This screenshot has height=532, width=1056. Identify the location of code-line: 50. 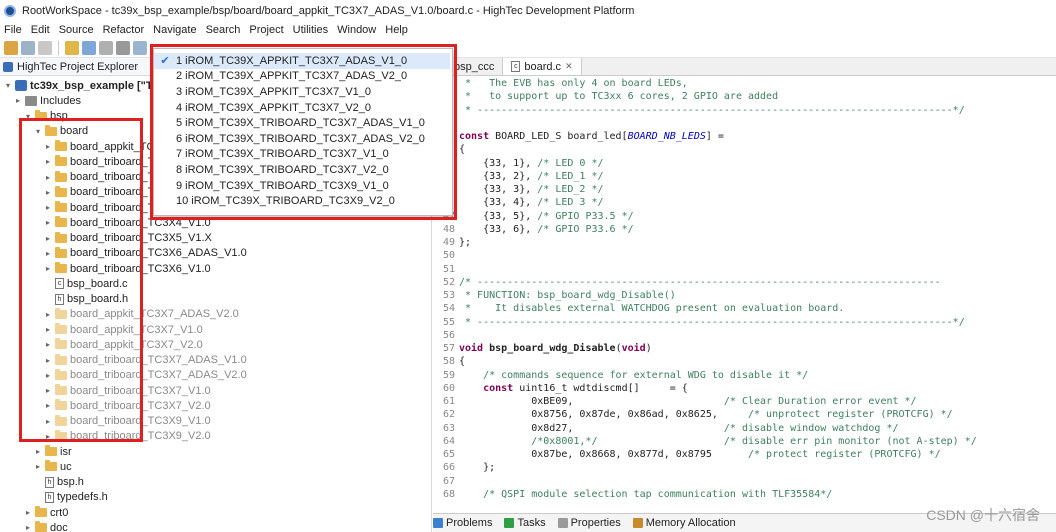
(446, 255).